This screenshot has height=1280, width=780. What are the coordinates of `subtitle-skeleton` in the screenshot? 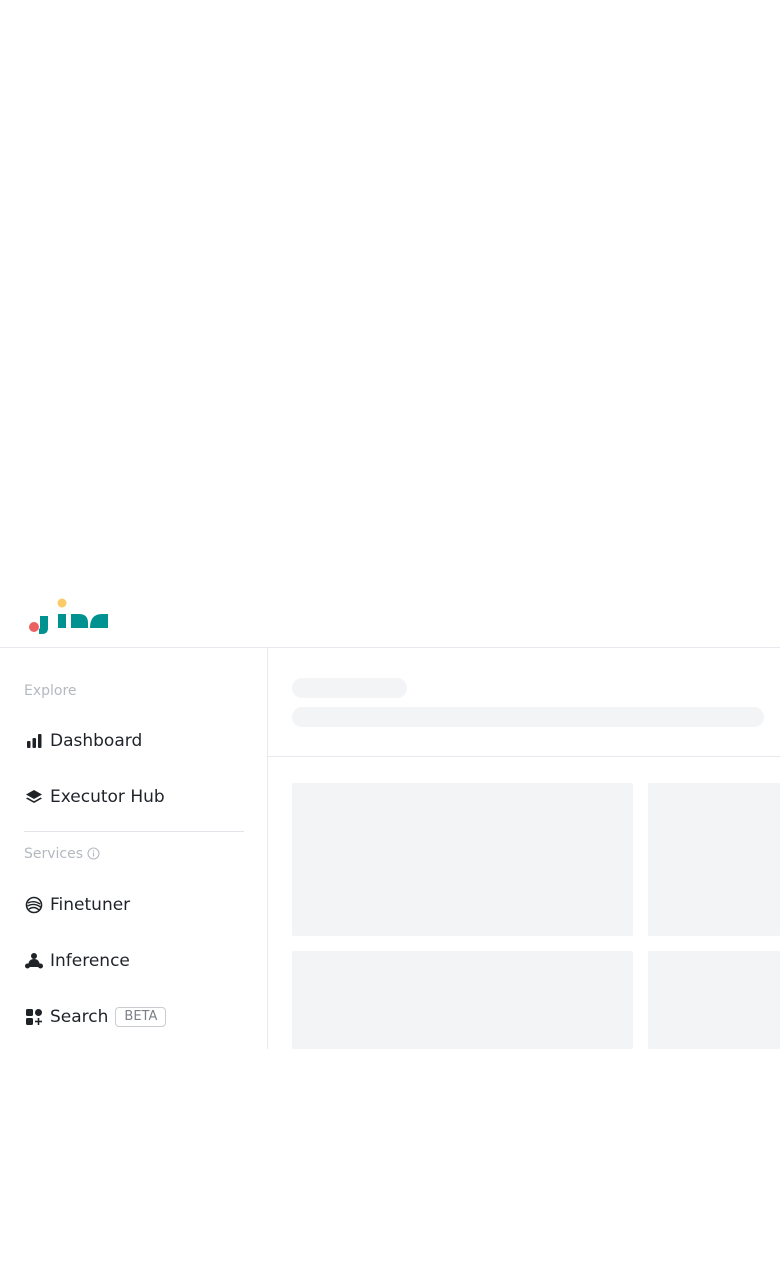 It's located at (528, 717).